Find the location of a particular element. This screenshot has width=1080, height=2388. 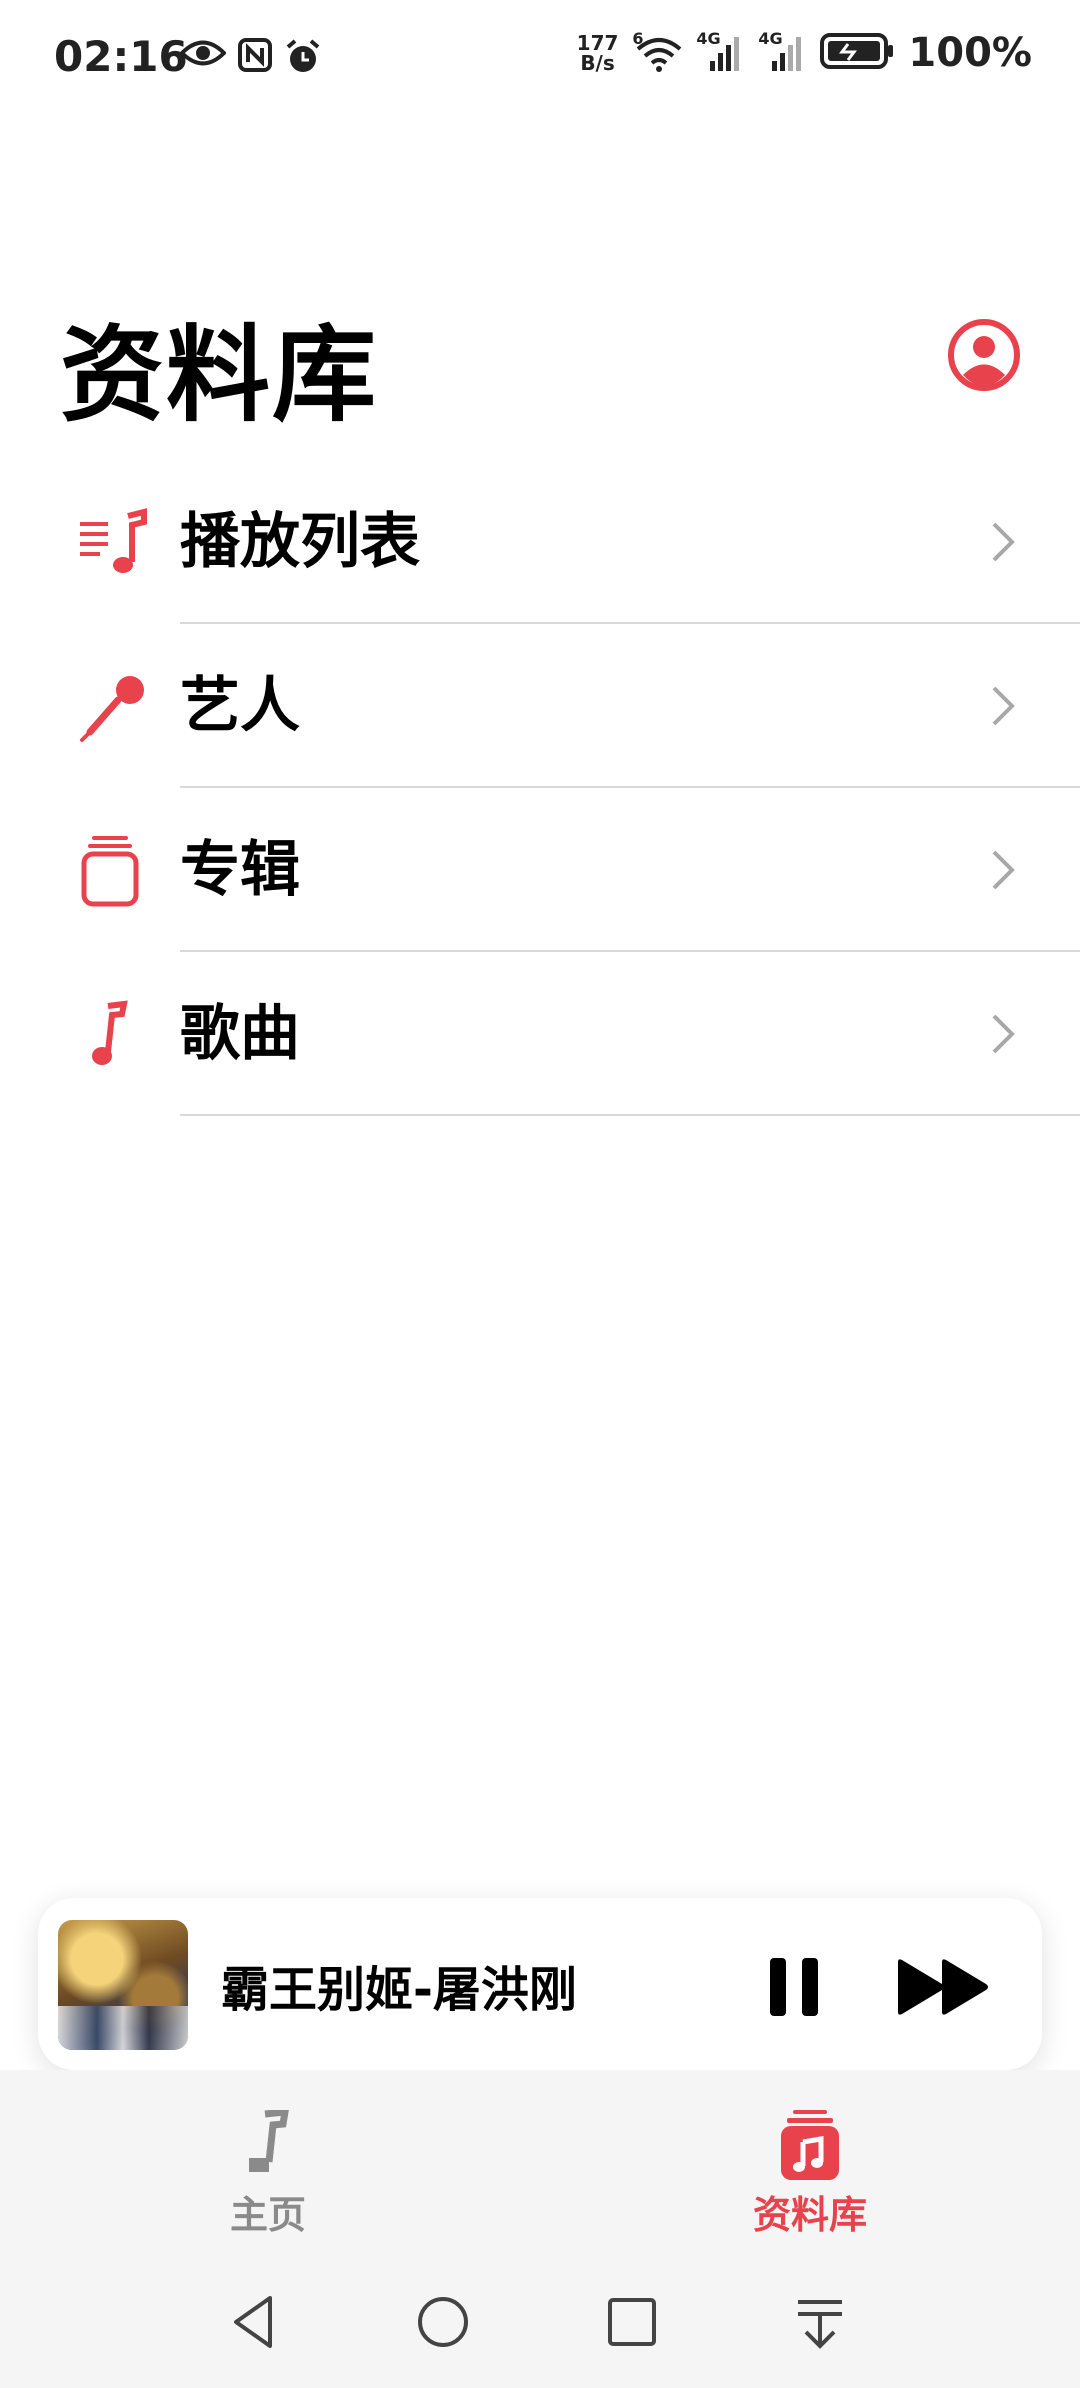

signal-label-1: 4G is located at coordinates (708, 38).